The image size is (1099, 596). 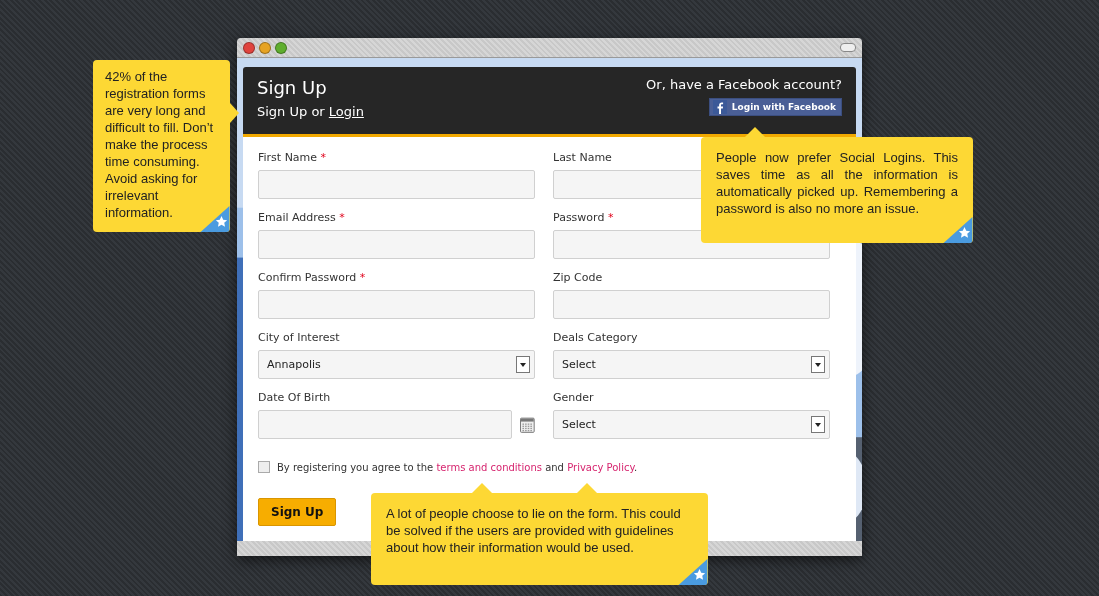 What do you see at coordinates (600, 467) in the screenshot?
I see `privacy-link: Privacy Policy` at bounding box center [600, 467].